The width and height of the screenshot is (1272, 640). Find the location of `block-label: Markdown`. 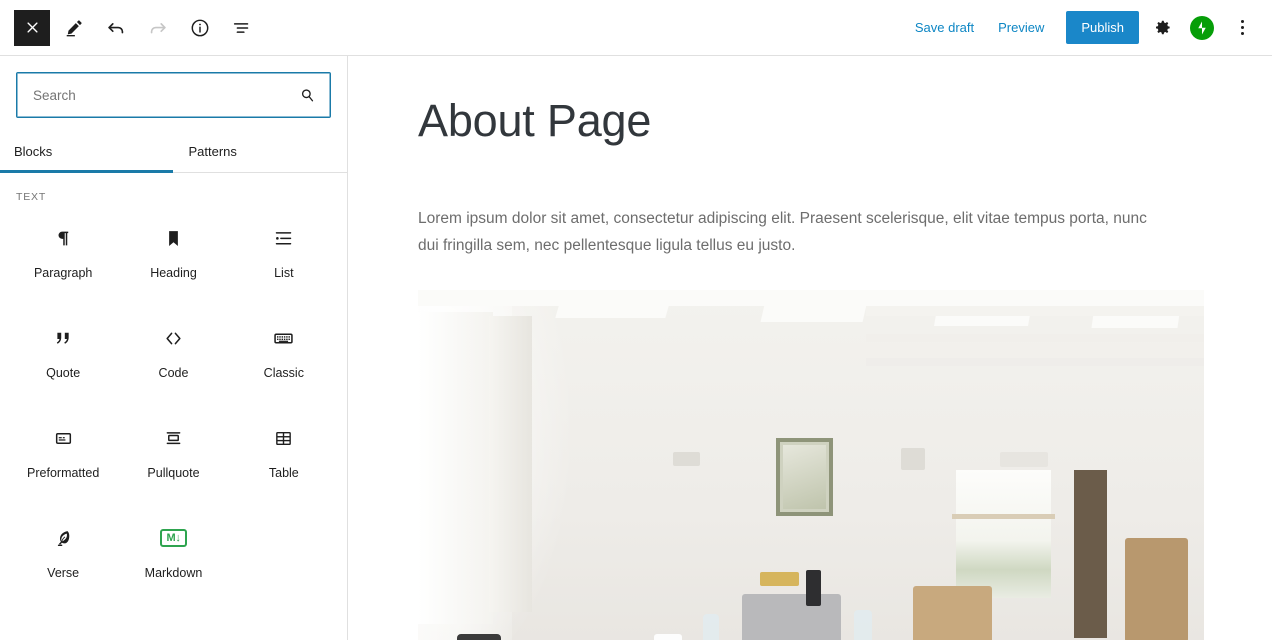

block-label: Markdown is located at coordinates (173, 573).